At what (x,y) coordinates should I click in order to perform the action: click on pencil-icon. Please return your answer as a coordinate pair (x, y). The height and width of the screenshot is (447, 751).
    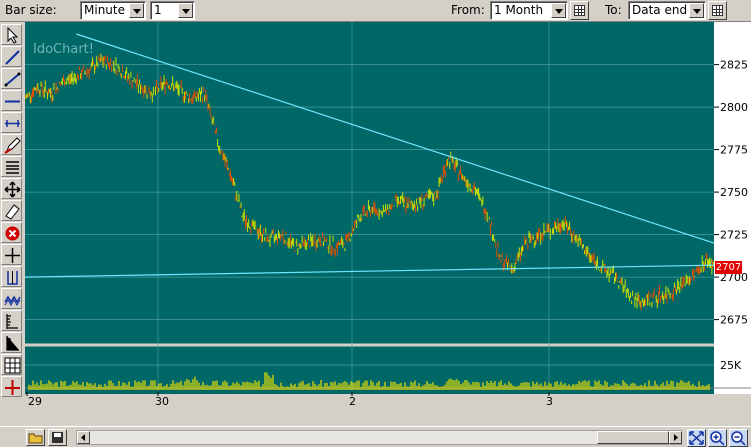
    Looking at the image, I should click on (12, 145).